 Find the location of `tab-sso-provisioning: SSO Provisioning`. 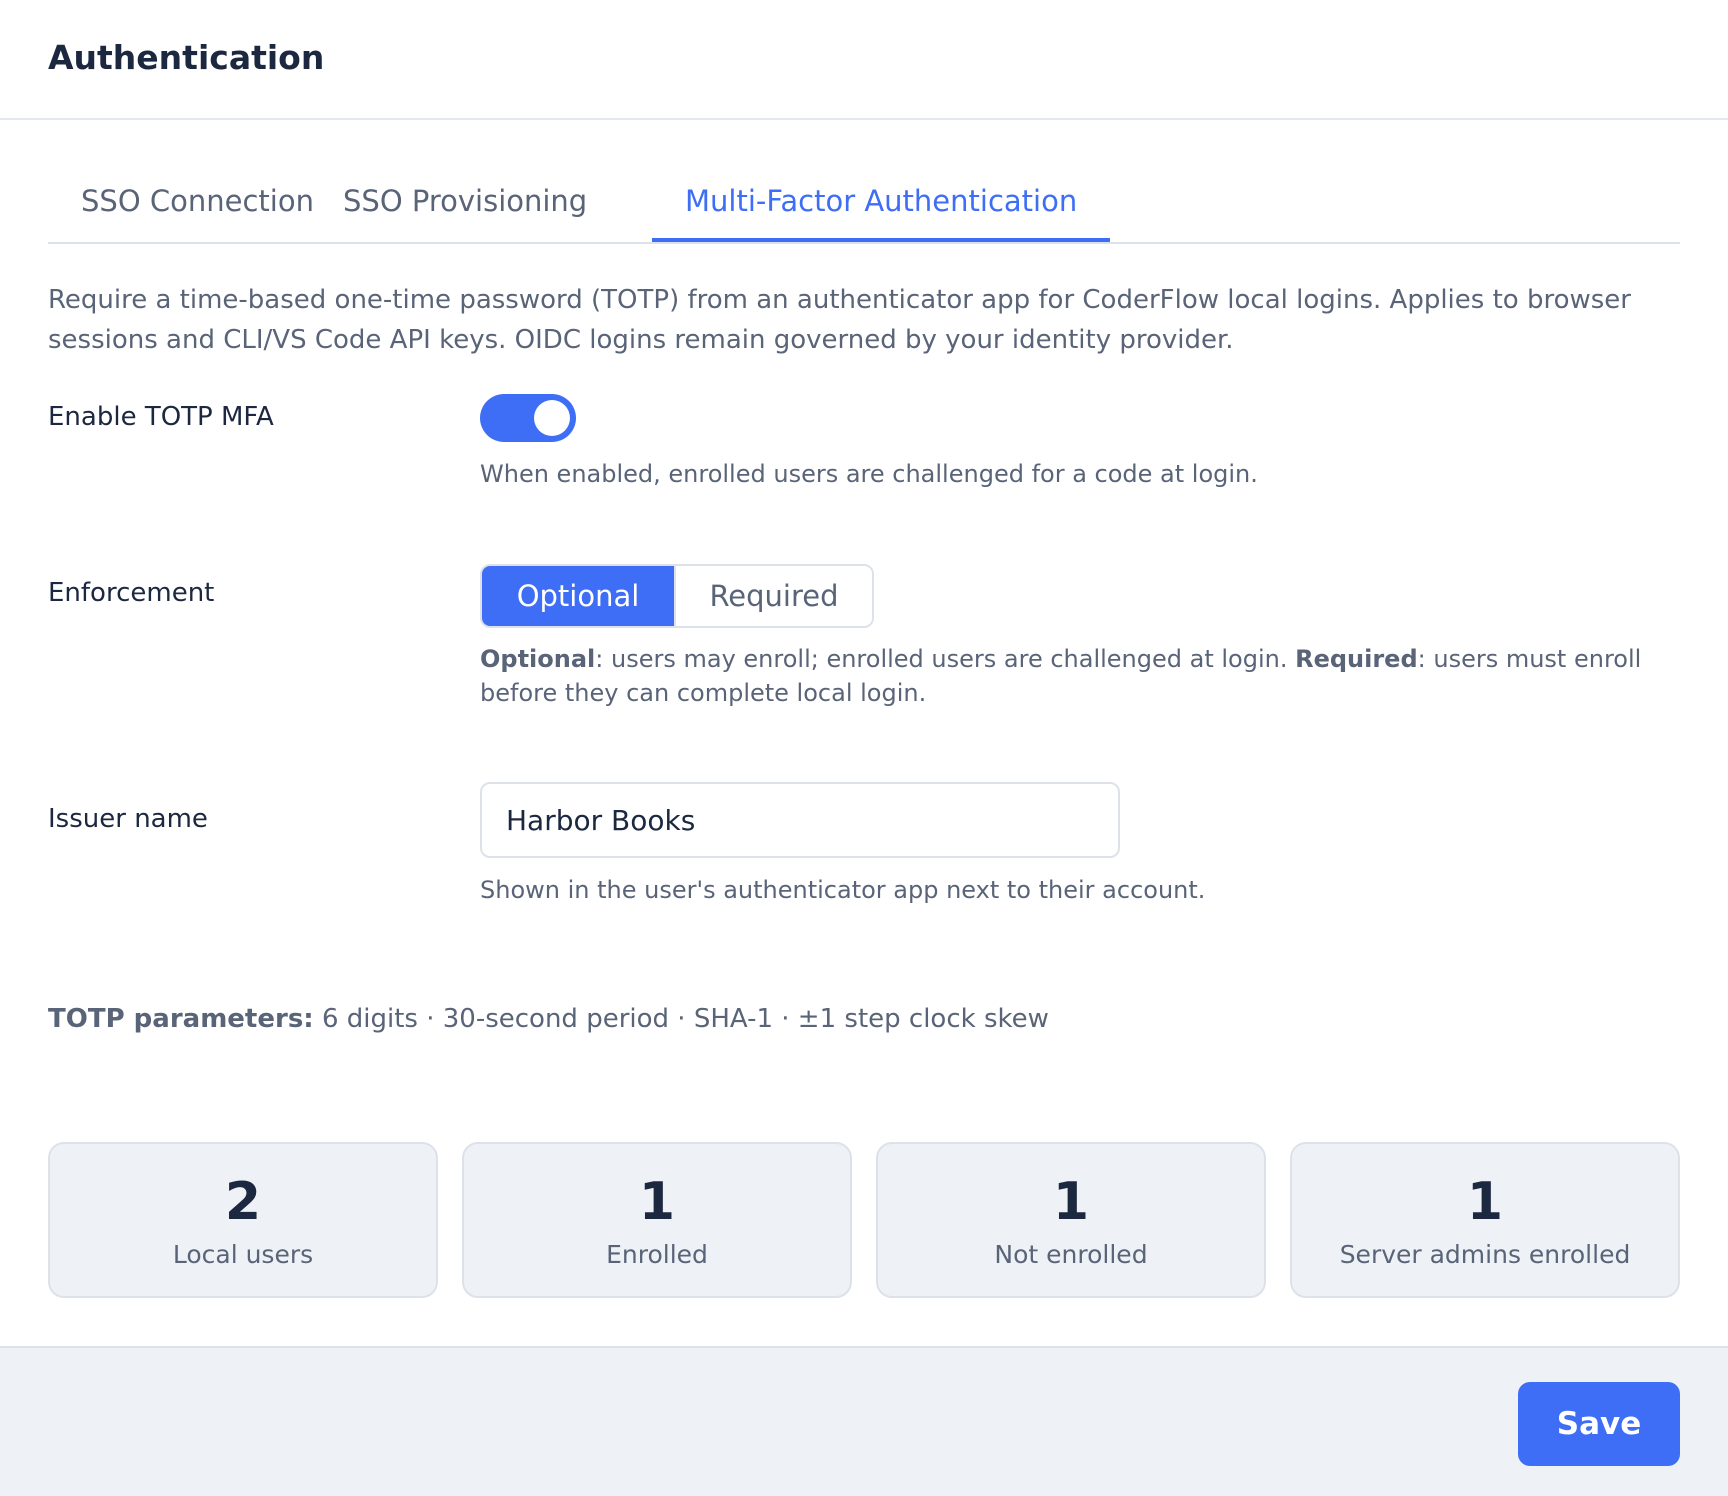

tab-sso-provisioning: SSO Provisioning is located at coordinates (465, 201).